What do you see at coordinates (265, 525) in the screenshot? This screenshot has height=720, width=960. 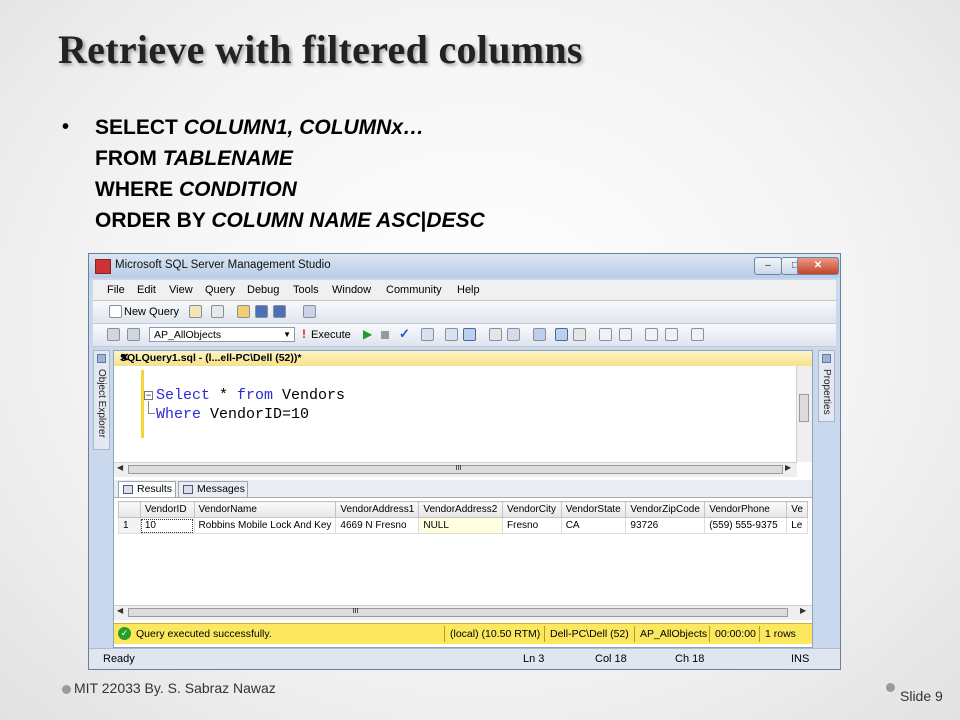 I see `grid-cell: Robbins Mobile Lock And Key` at bounding box center [265, 525].